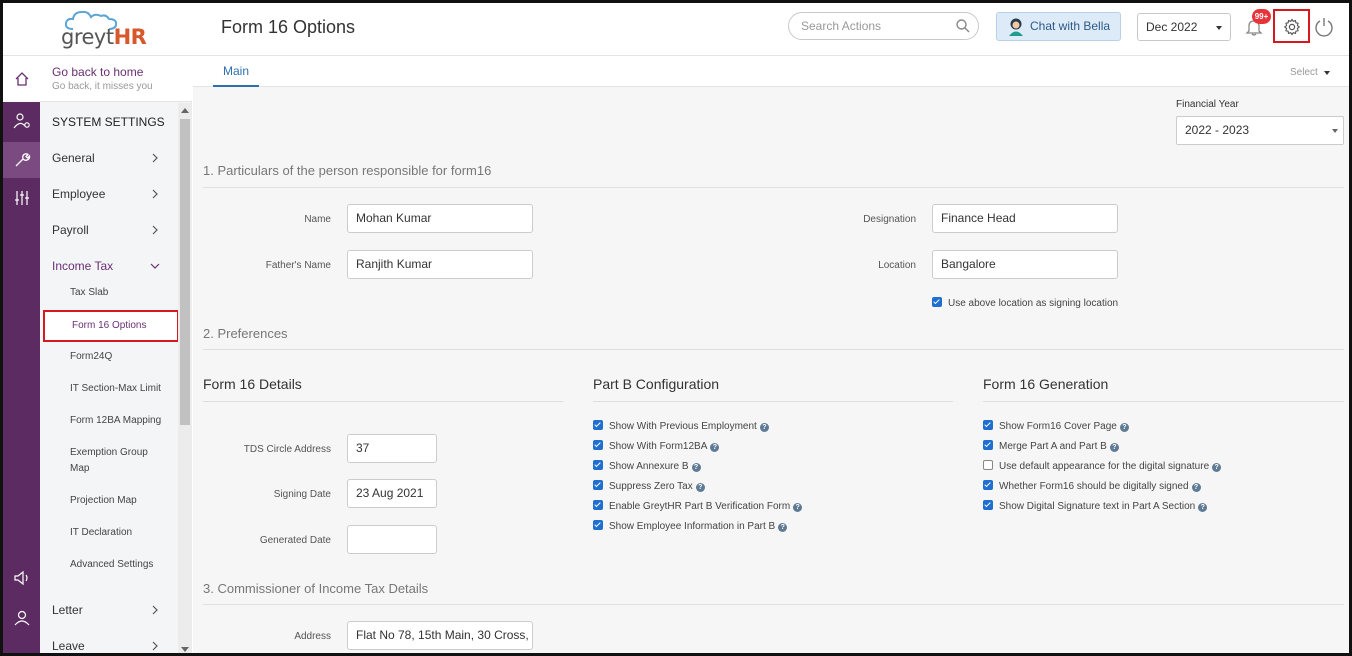 Image resolution: width=1352 pixels, height=656 pixels. Describe the element at coordinates (115, 461) in the screenshot. I see `sidebar-sub-exemption-group-map: Exemption Group Map` at that location.